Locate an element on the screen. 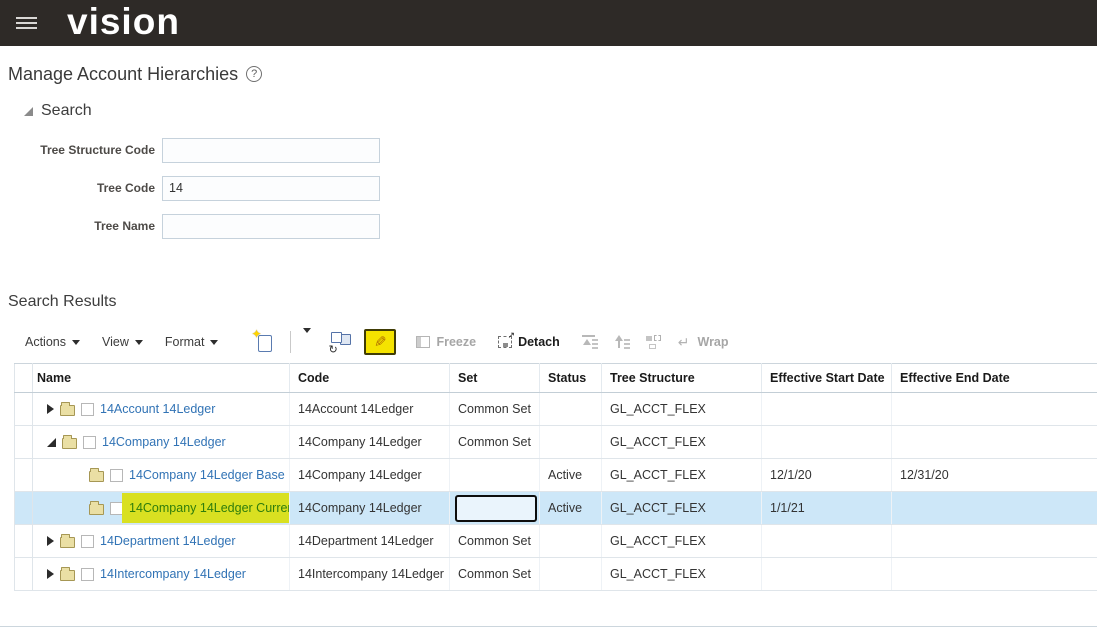 The width and height of the screenshot is (1097, 640). format-menu: Format is located at coordinates (192, 342).